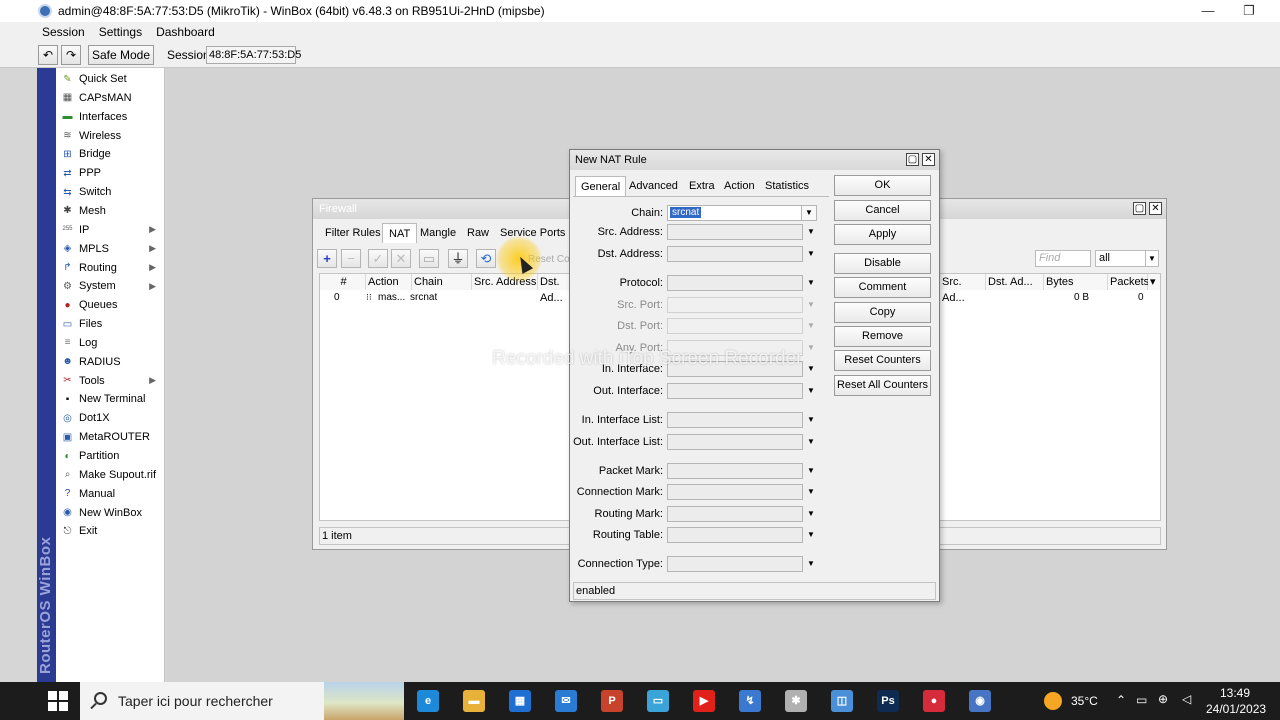 This screenshot has height=720, width=1280. What do you see at coordinates (110, 211) in the screenshot?
I see `sidebar-item-mesh: ✱ Mesh` at bounding box center [110, 211].